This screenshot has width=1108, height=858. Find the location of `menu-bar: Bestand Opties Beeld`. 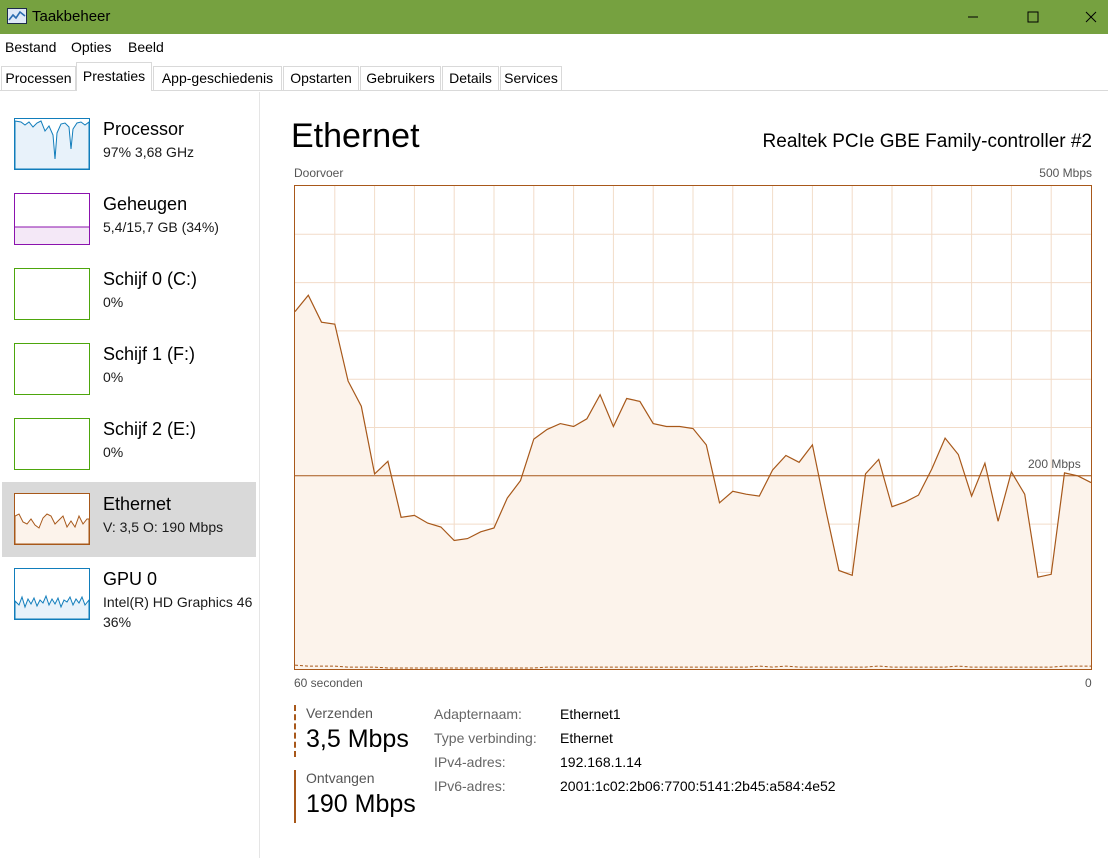

menu-bar: Bestand Opties Beeld is located at coordinates (554, 47).